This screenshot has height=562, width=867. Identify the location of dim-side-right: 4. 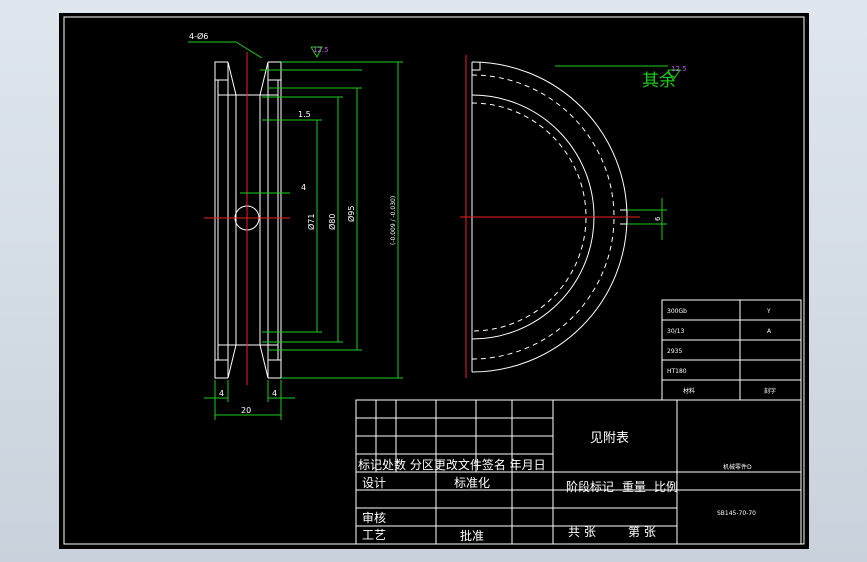
(274, 393).